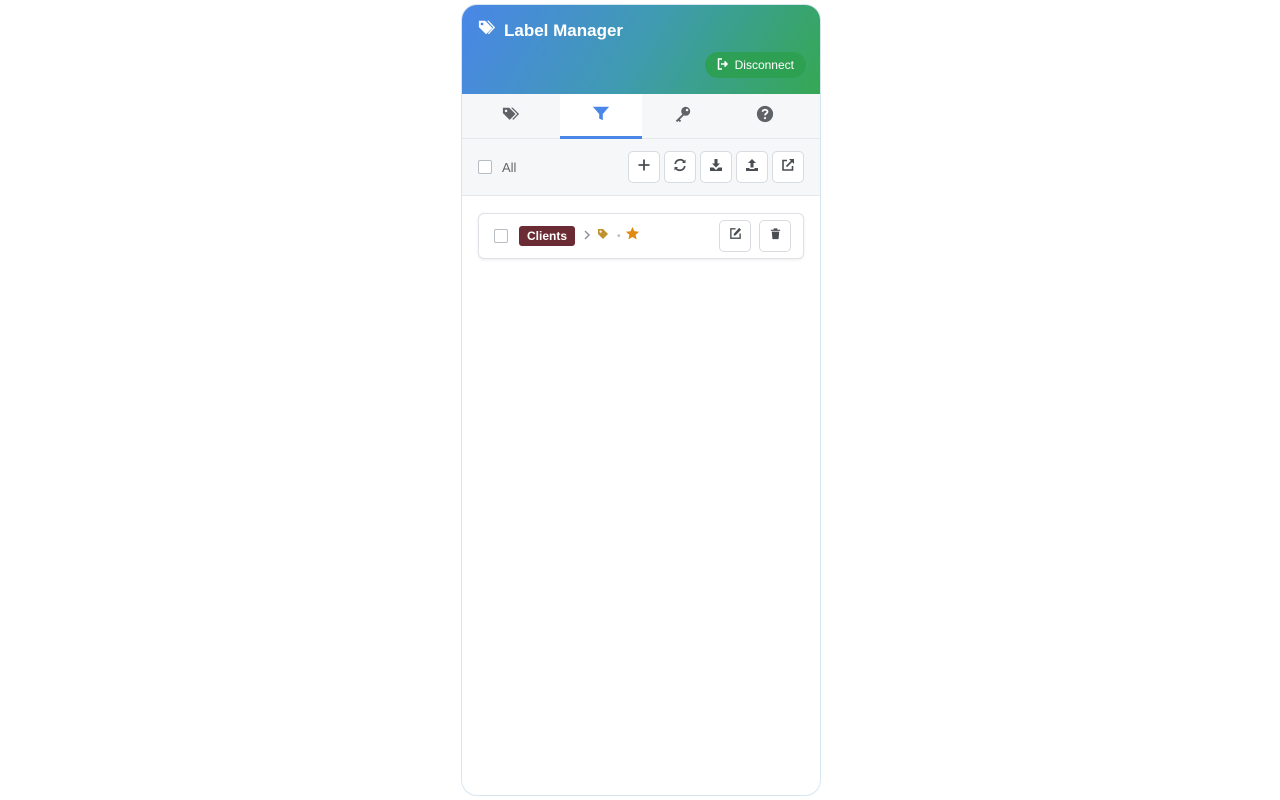  I want to click on add-filter-button, so click(644, 167).